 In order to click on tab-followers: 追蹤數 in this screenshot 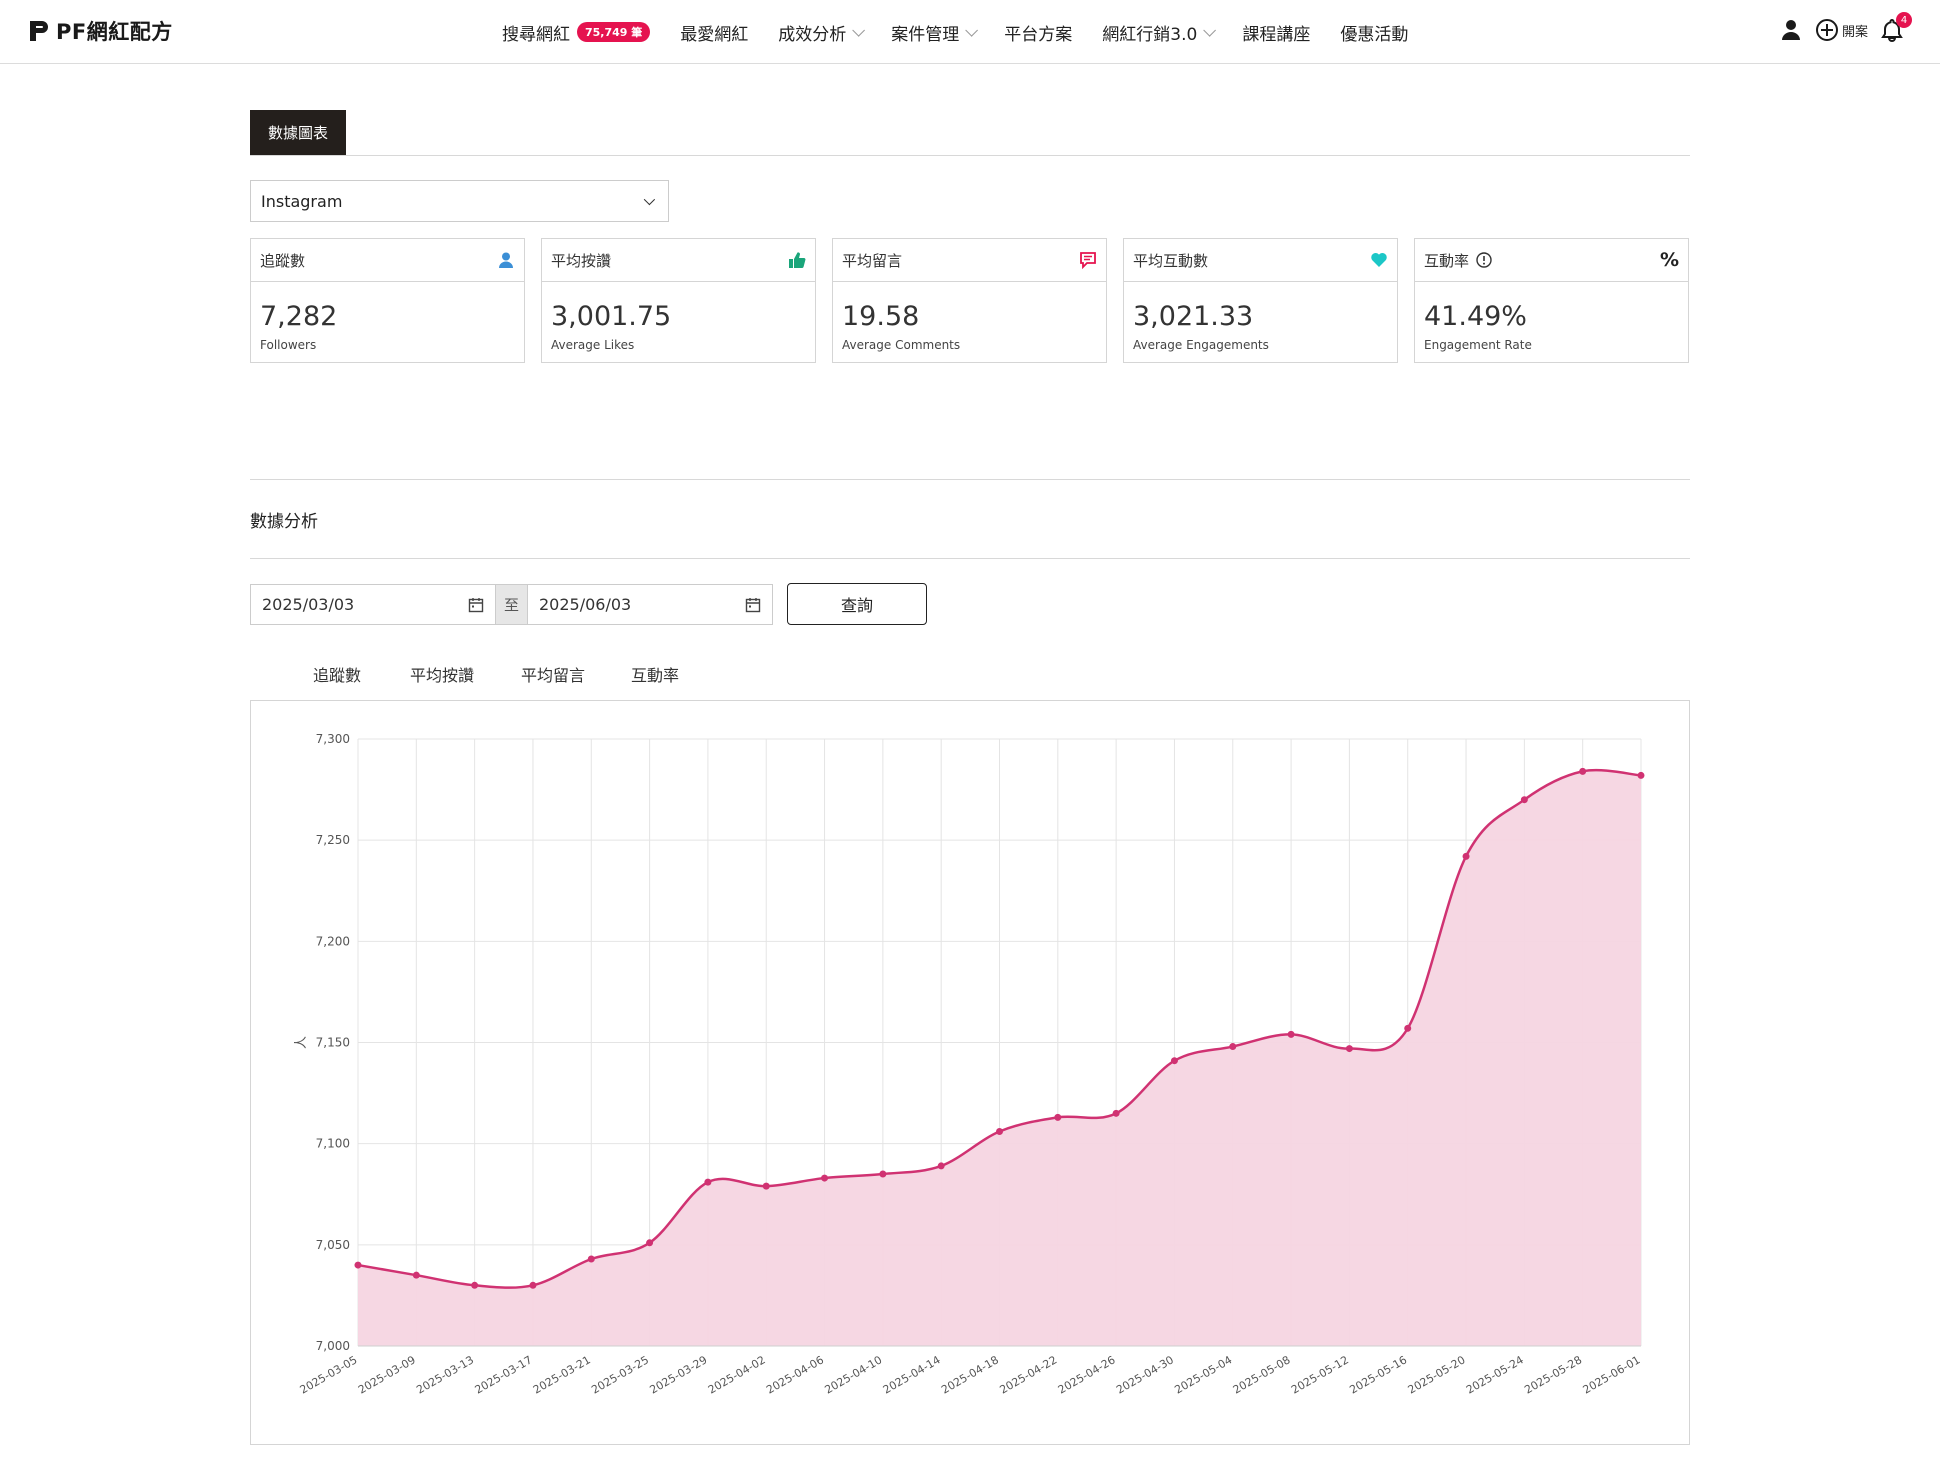, I will do `click(337, 678)`.